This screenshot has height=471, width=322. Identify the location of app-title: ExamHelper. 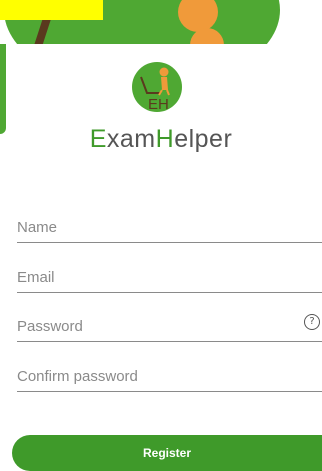
(161, 139).